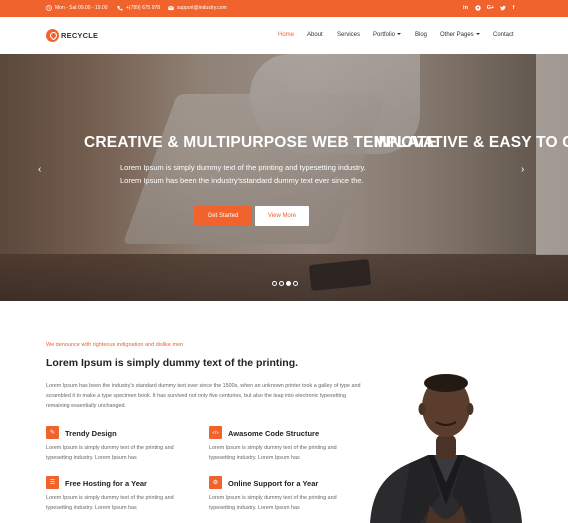 The width and height of the screenshot is (568, 523). What do you see at coordinates (80, 35) in the screenshot?
I see `brand-name: RECYCLE` at bounding box center [80, 35].